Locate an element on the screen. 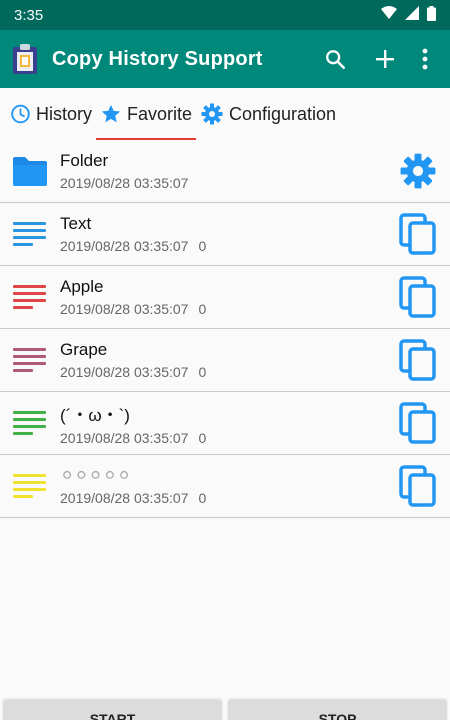 The image size is (450, 720). search-button is located at coordinates (335, 59).